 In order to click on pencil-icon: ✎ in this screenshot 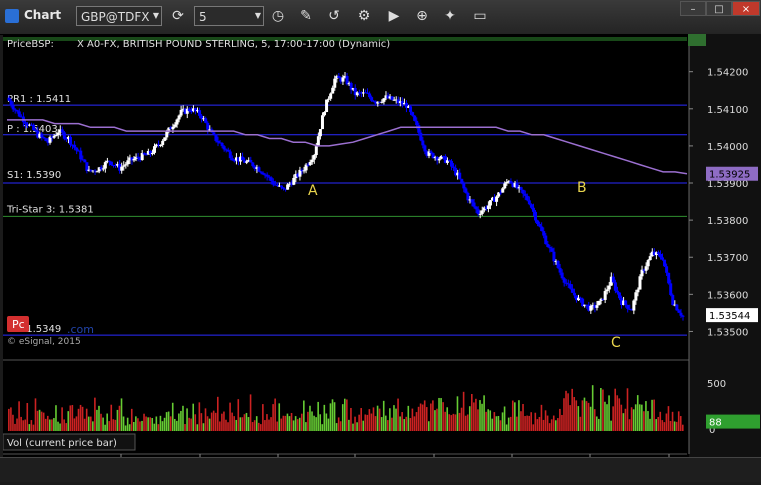, I will do `click(306, 16)`.